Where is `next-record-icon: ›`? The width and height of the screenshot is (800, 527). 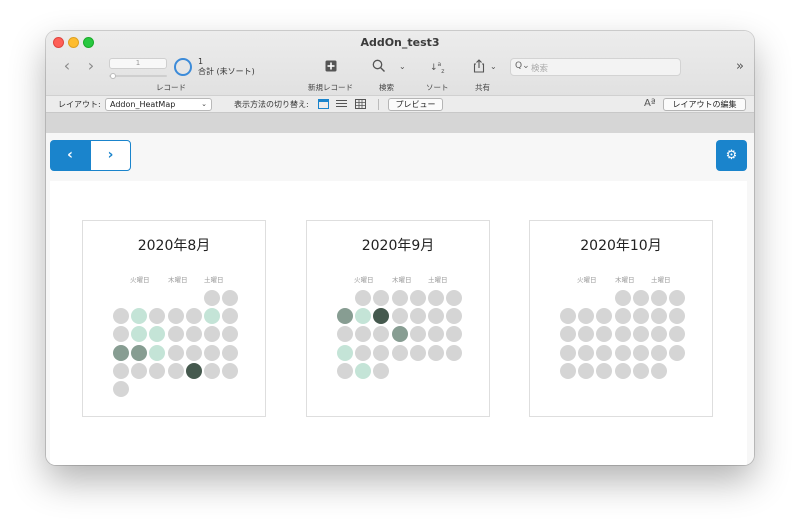
next-record-icon: › is located at coordinates (91, 66).